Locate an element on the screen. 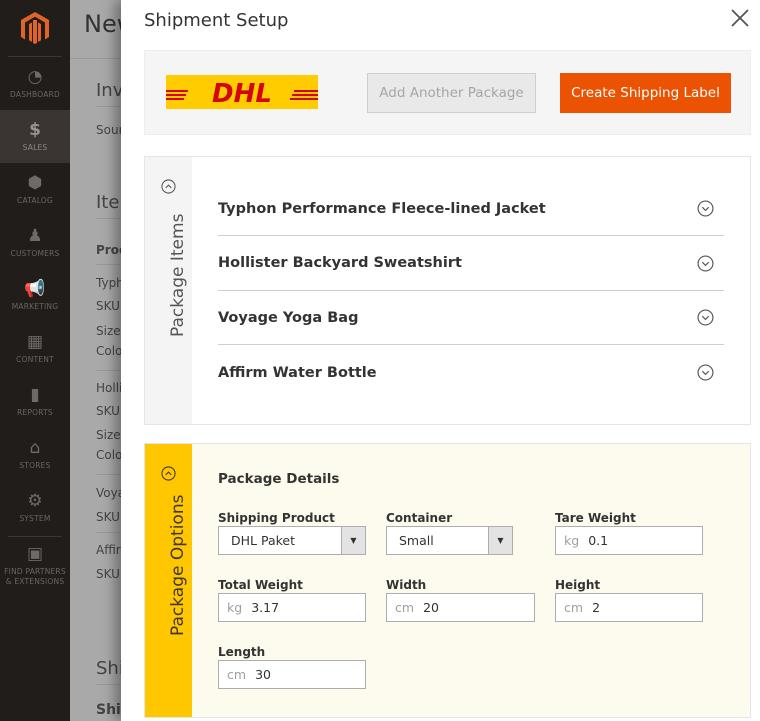 The width and height of the screenshot is (760, 721). width-value: 20 is located at coordinates (431, 607).